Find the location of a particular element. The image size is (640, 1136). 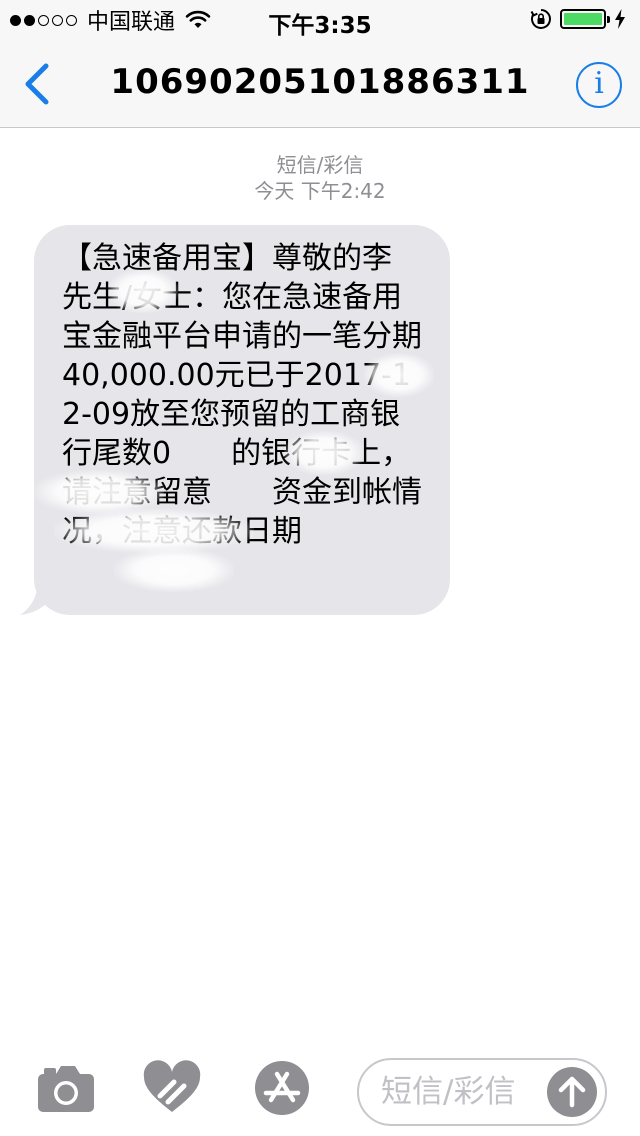

status-bar: 中国联通 下午3:35 is located at coordinates (320, 20).